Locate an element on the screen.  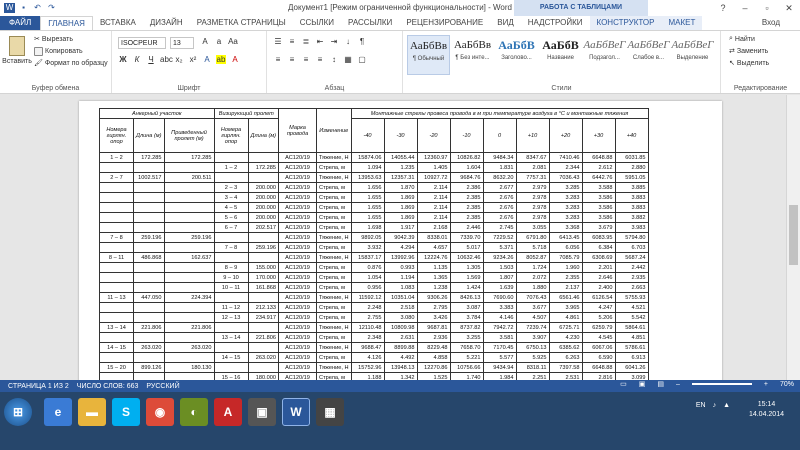
table-cell: 2.978 is located at coordinates (532, 217).